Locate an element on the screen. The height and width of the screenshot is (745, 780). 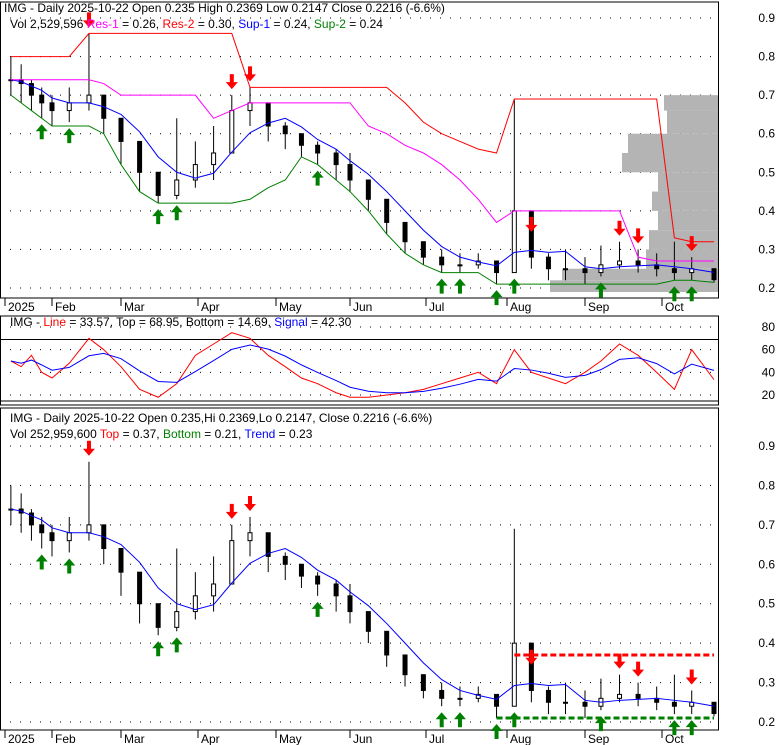
x-tick-label: May is located at coordinates (290, 738).